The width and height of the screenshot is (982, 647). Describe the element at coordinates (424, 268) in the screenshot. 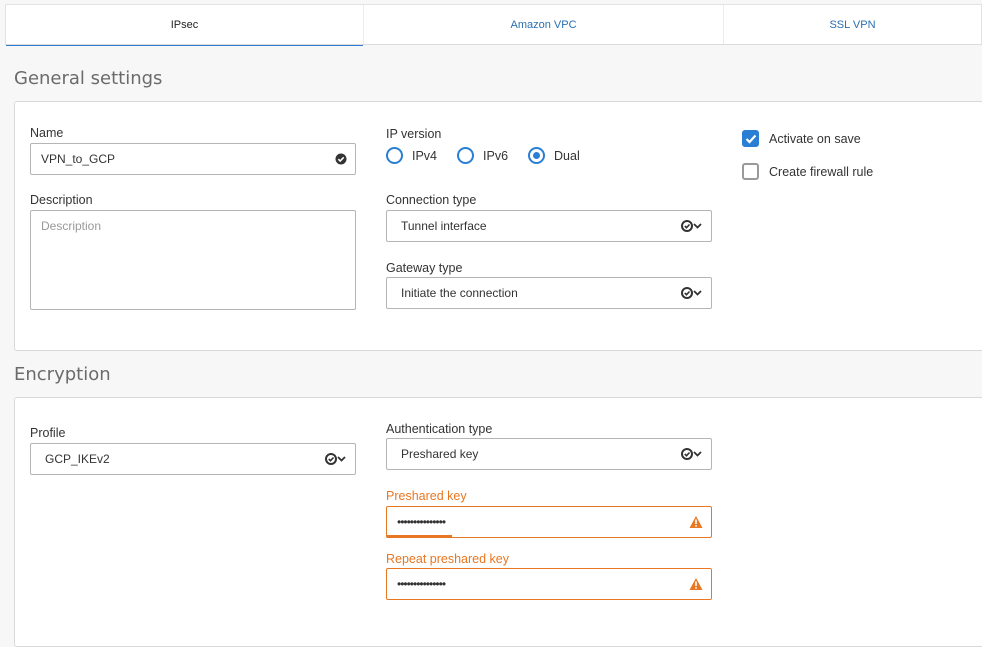

I see `gateway-type-label: Gateway type` at that location.